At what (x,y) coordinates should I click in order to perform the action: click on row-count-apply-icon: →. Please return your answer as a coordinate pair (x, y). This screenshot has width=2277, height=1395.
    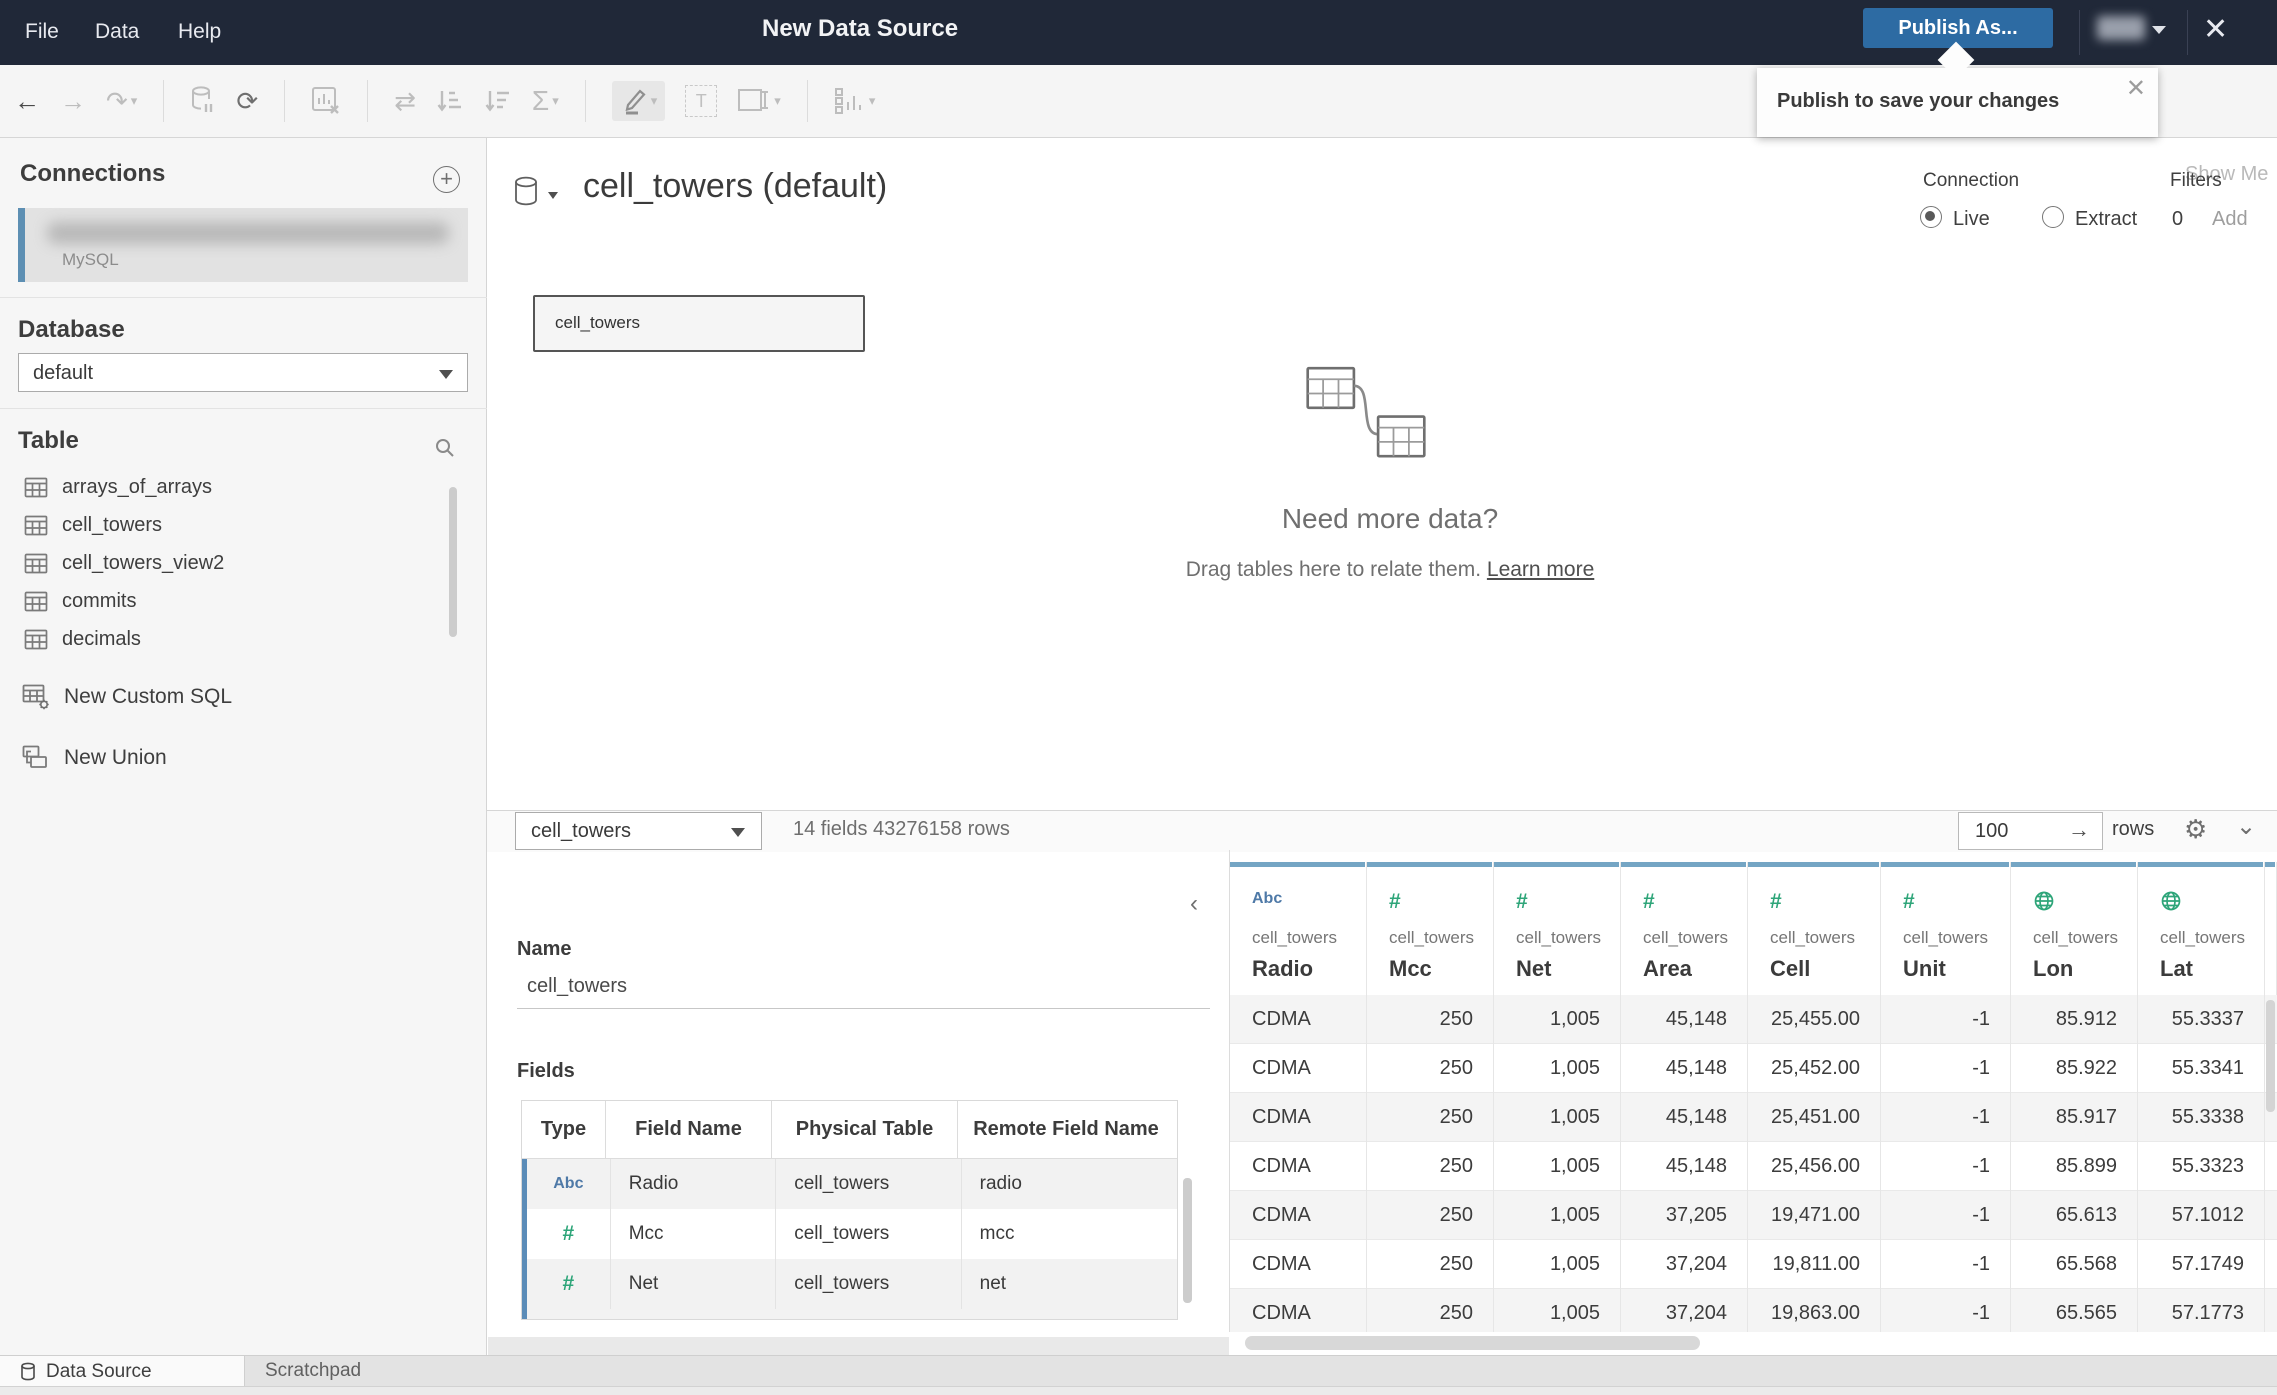
    Looking at the image, I should click on (2079, 830).